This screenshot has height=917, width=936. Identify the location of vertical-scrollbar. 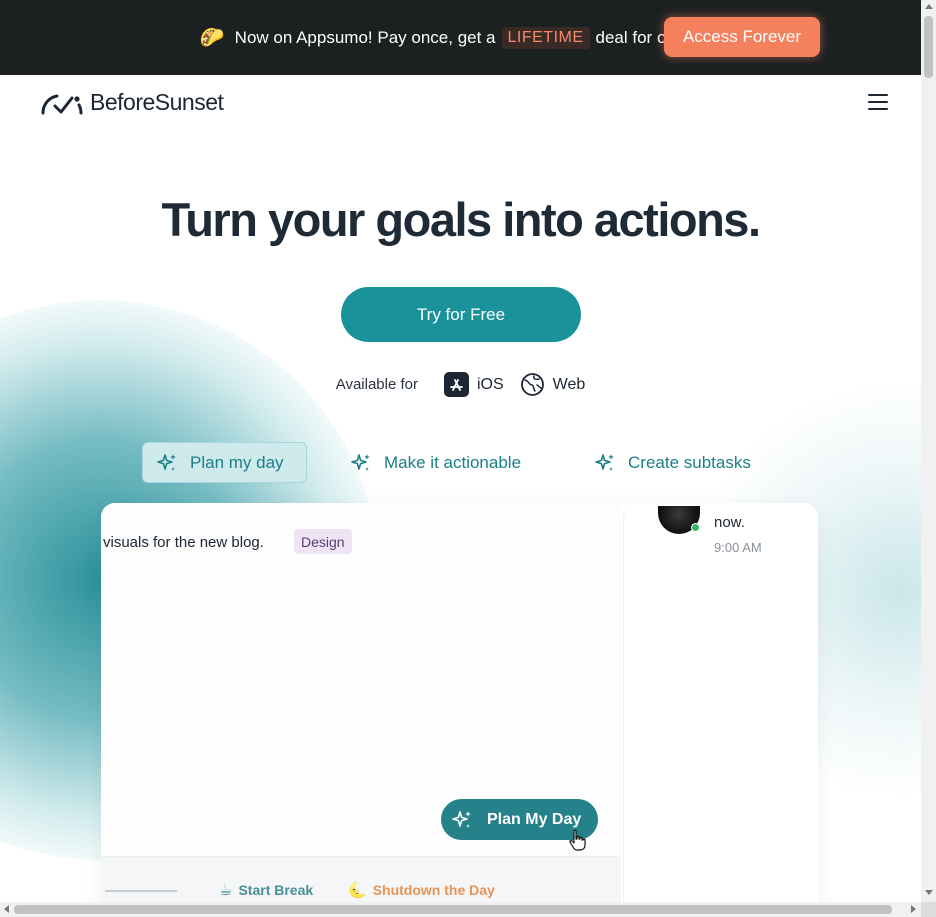
(928, 451).